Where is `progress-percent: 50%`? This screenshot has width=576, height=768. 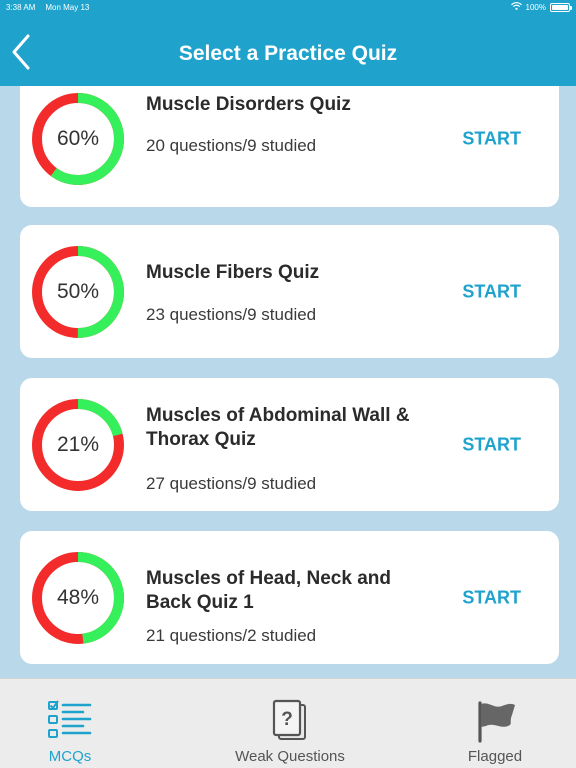
progress-percent: 50% is located at coordinates (78, 291).